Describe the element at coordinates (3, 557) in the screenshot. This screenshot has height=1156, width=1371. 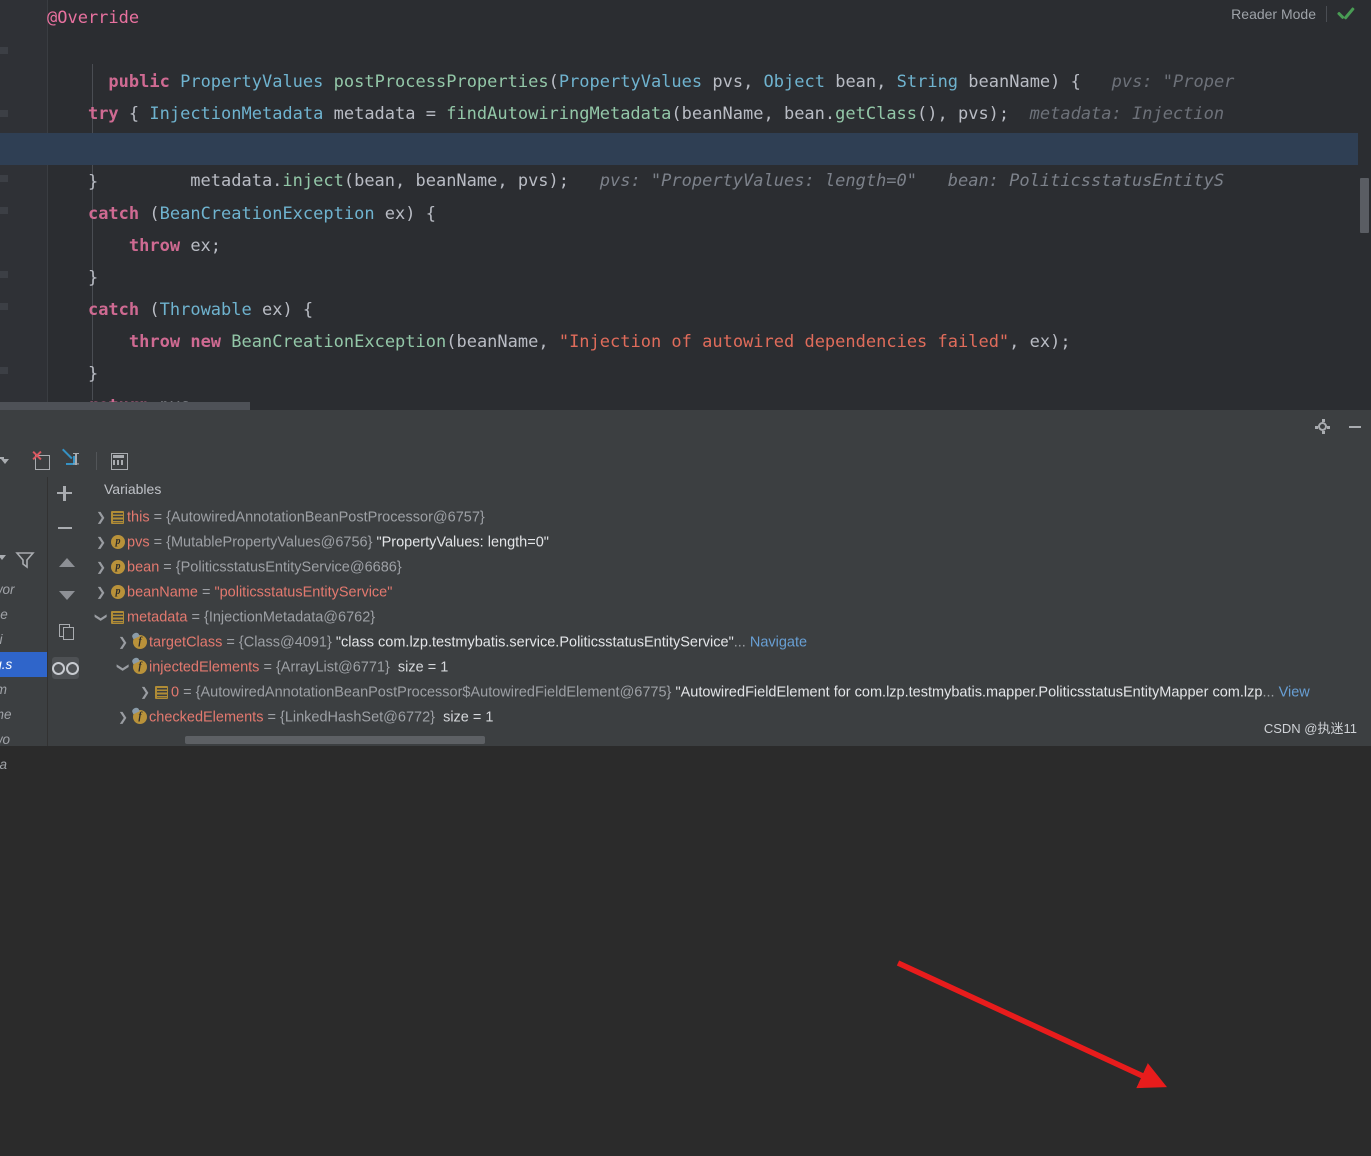
I see `chevron-down-icon` at that location.